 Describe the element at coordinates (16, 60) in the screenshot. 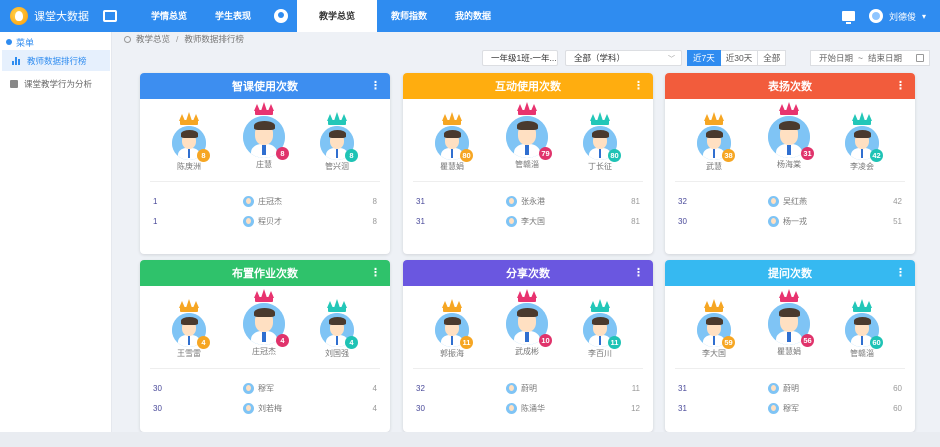

I see `bar-chart-icon` at that location.